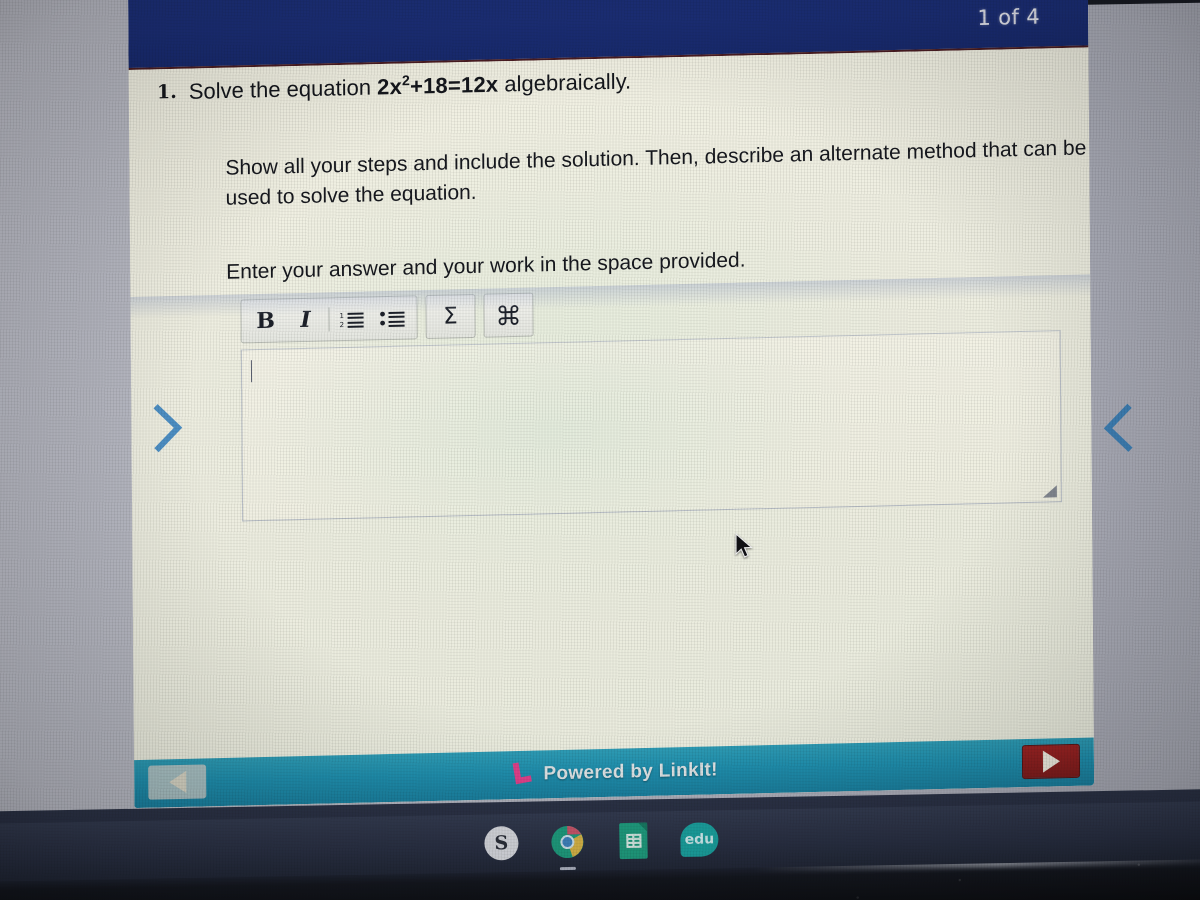 The image size is (1200, 900). What do you see at coordinates (454, 85) in the screenshot?
I see `equation-rest: +18=12x` at bounding box center [454, 85].